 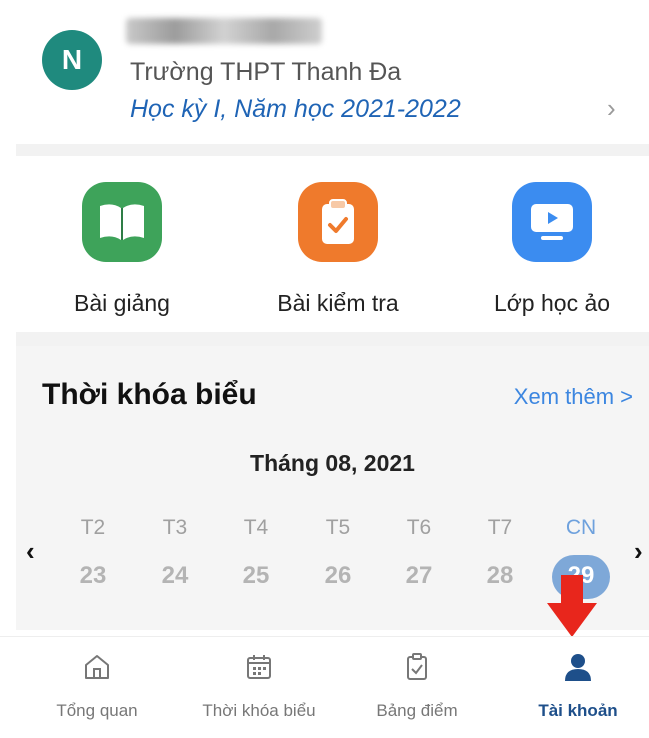 I want to click on day-name: T2, so click(x=93, y=527).